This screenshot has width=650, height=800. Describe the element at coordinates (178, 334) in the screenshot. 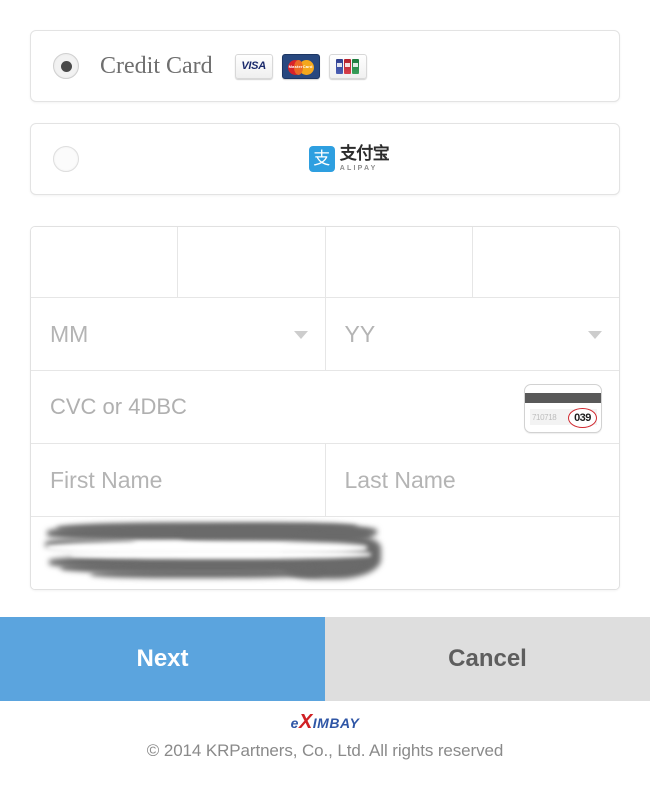

I see `expiry-month-select: MM` at that location.